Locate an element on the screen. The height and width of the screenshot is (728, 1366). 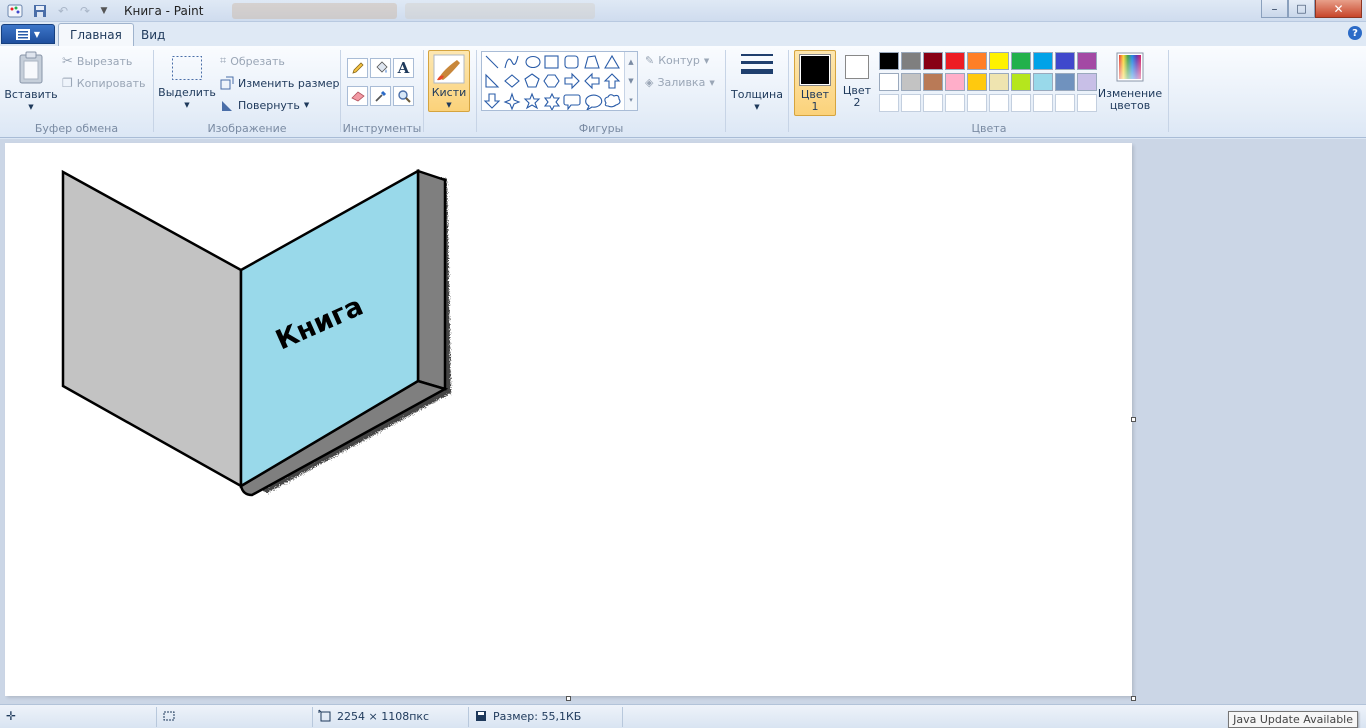
cloud-callout-shape is located at coordinates (612, 101).